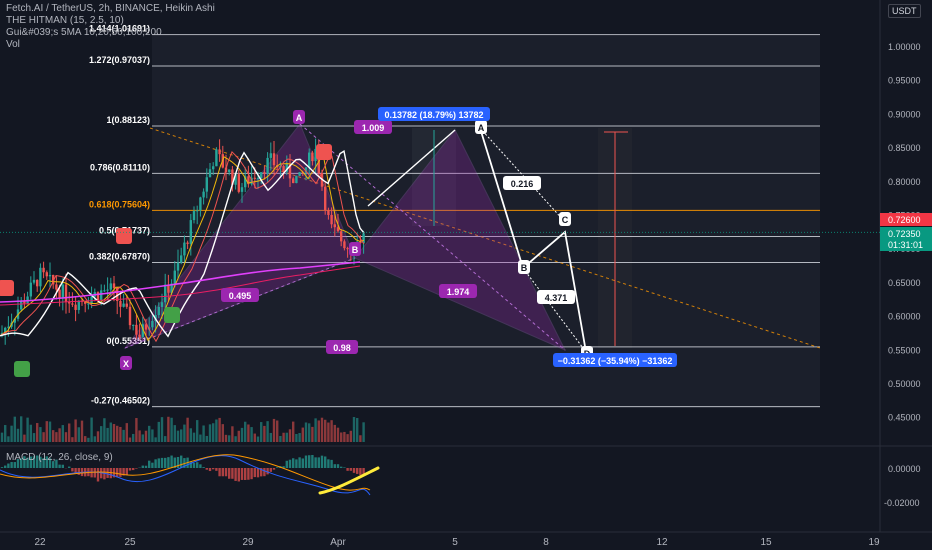 The height and width of the screenshot is (550, 932). Describe the element at coordinates (902, 503) in the screenshot. I see `macd-tick: -0.02000` at that location.